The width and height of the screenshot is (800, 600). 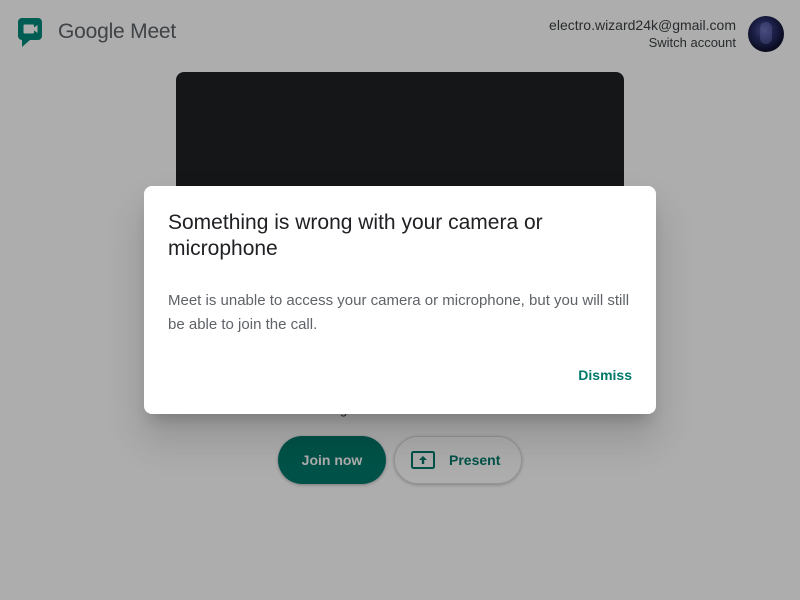 I want to click on dismiss-button: Dismiss, so click(x=605, y=375).